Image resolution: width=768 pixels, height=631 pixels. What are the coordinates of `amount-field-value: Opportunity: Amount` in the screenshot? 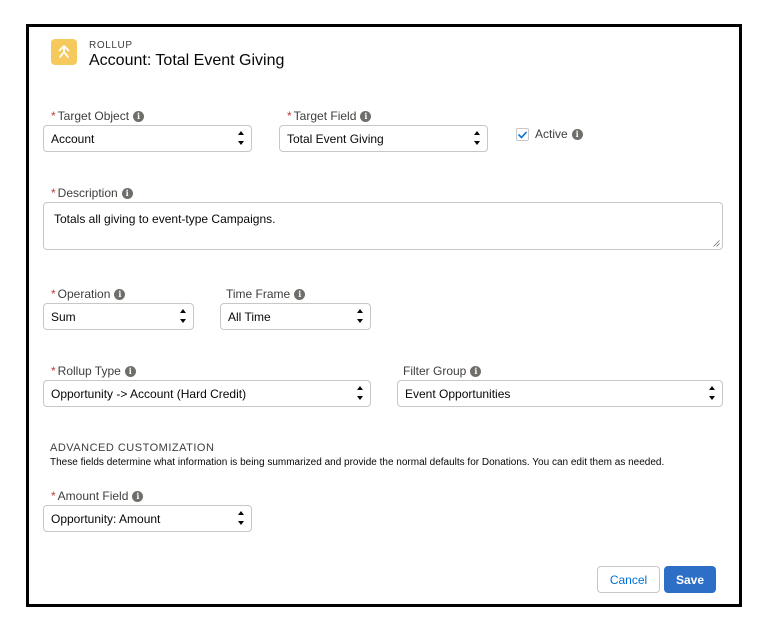 It's located at (106, 518).